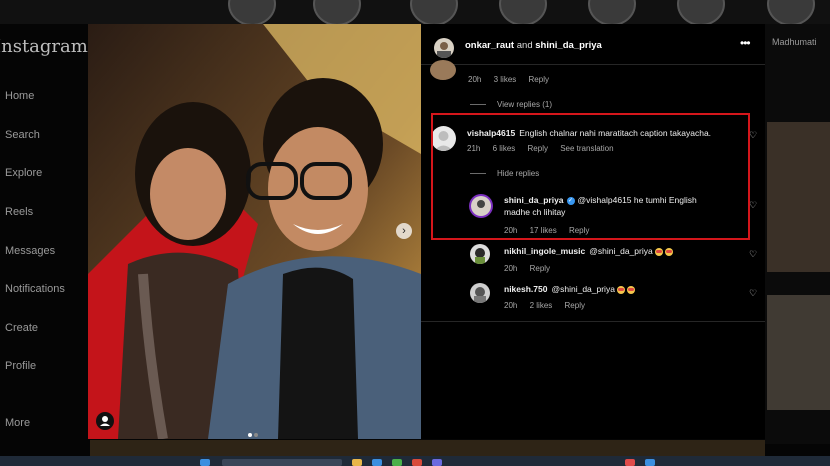  What do you see at coordinates (22, 135) in the screenshot?
I see `nav-search: Search` at bounding box center [22, 135].